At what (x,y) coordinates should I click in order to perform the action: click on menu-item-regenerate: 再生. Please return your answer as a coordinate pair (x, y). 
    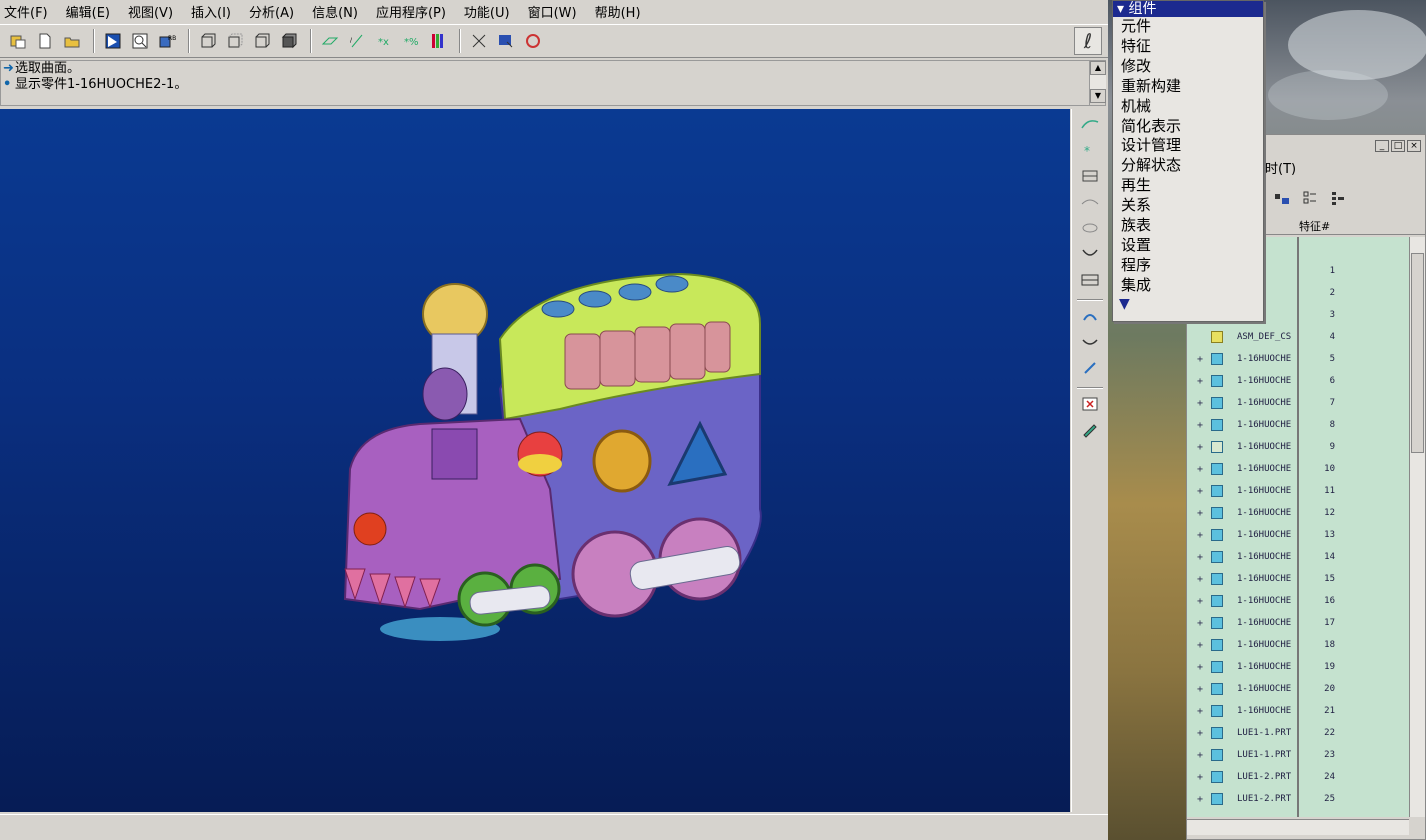
    Looking at the image, I should click on (1188, 186).